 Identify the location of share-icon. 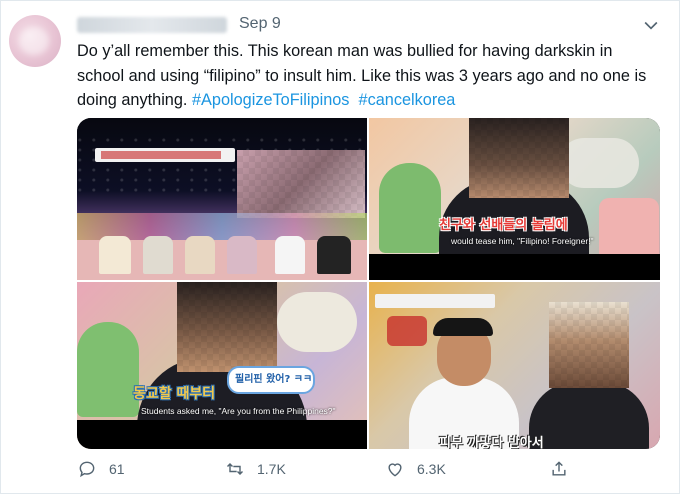
(559, 468).